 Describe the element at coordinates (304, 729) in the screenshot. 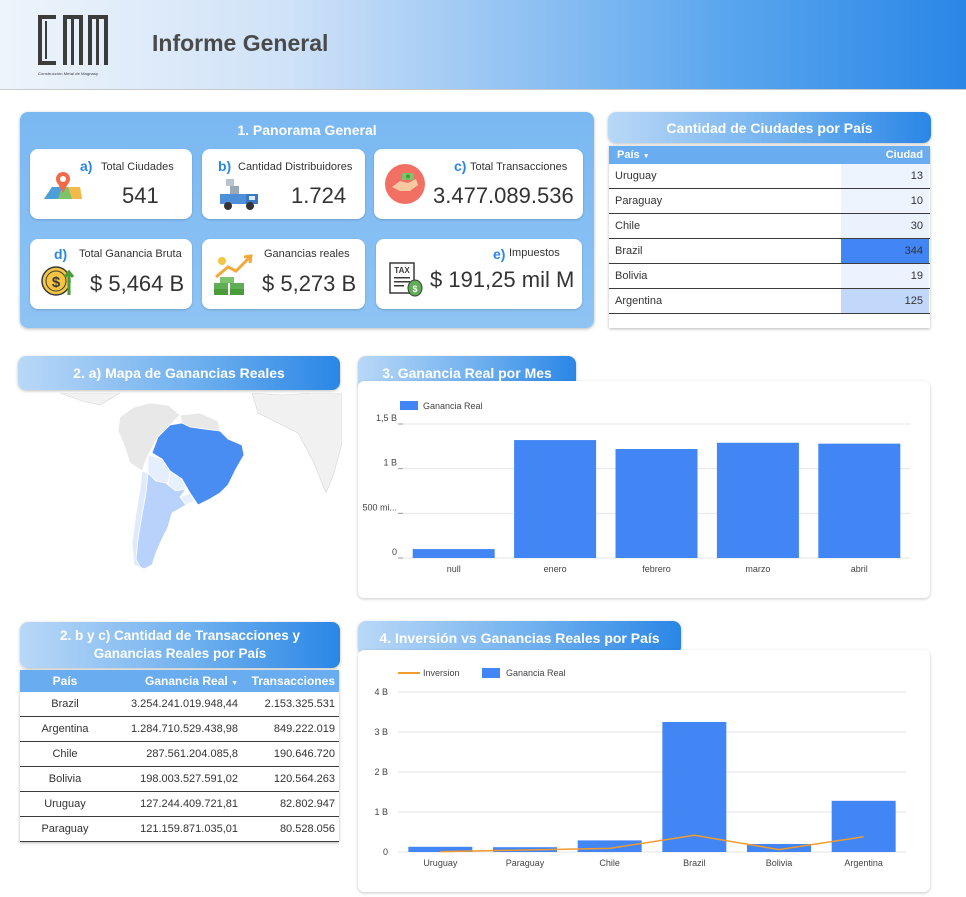

I see `cell-transactions: 849.222.019` at that location.